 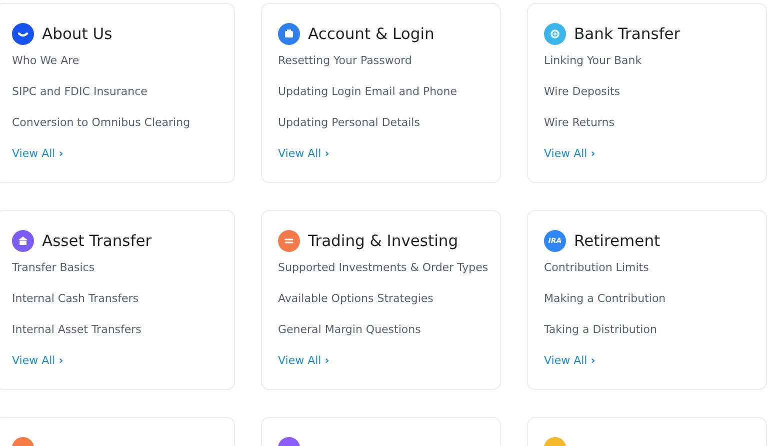 I want to click on article-link: Internal Cash Transfers, so click(x=75, y=299).